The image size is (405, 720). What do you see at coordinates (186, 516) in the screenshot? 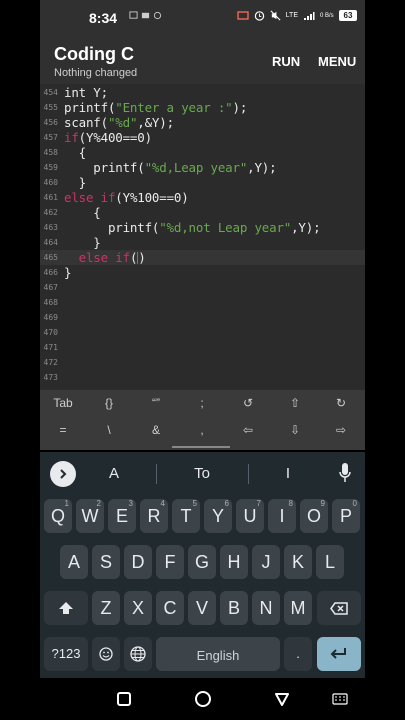
I see `key-t: T5` at bounding box center [186, 516].